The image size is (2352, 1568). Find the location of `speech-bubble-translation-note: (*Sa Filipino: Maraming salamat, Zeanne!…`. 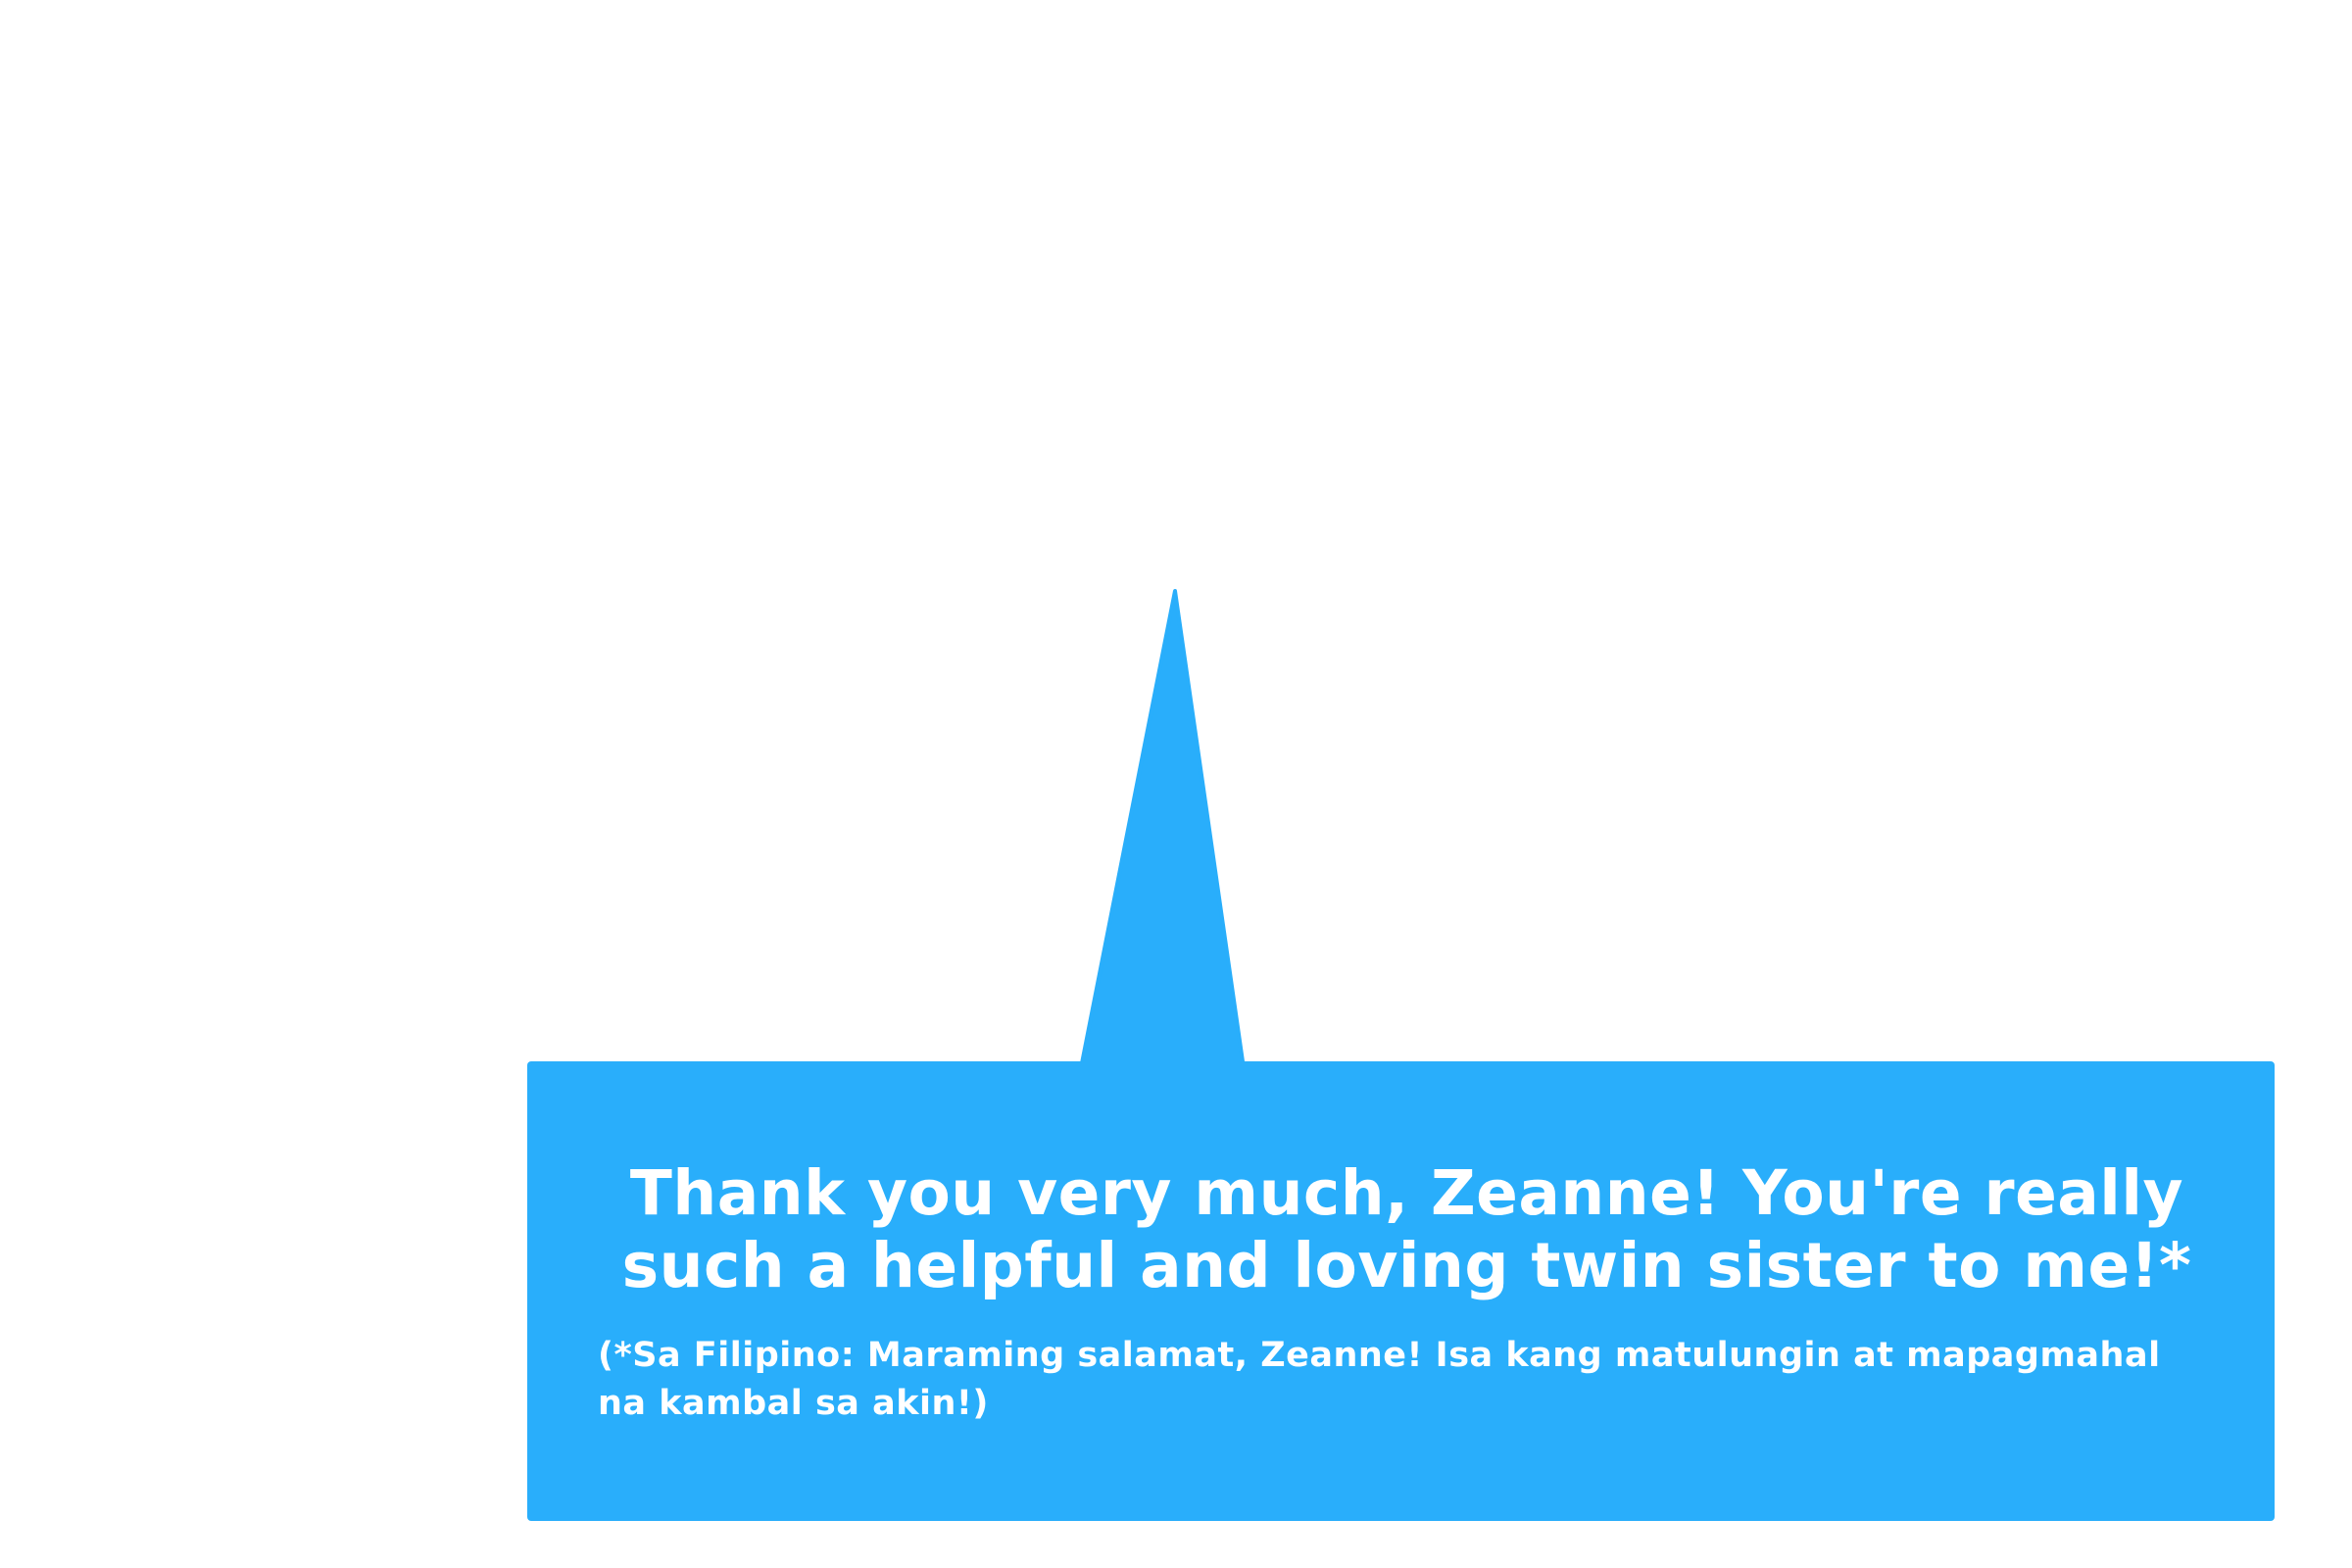

speech-bubble-translation-note: (*Sa Filipino: Maraming salamat, Zeanne!… is located at coordinates (1379, 1379).